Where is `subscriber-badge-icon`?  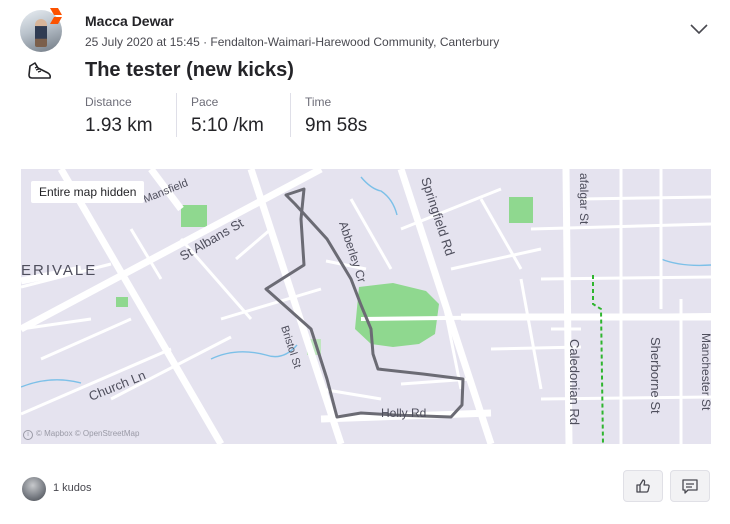 subscriber-badge-icon is located at coordinates (56, 16).